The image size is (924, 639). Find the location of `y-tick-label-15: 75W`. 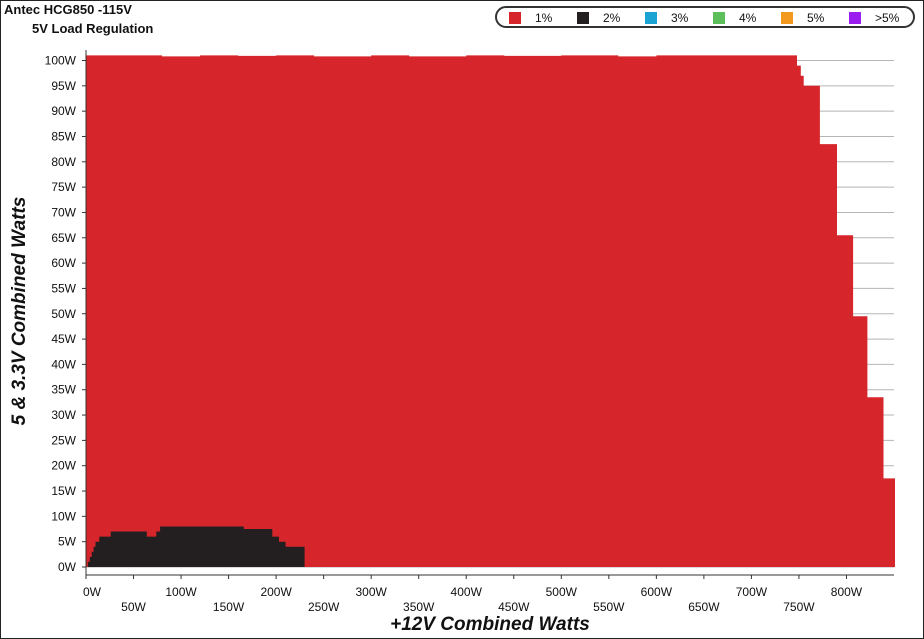

y-tick-label-15: 75W is located at coordinates (63, 187).